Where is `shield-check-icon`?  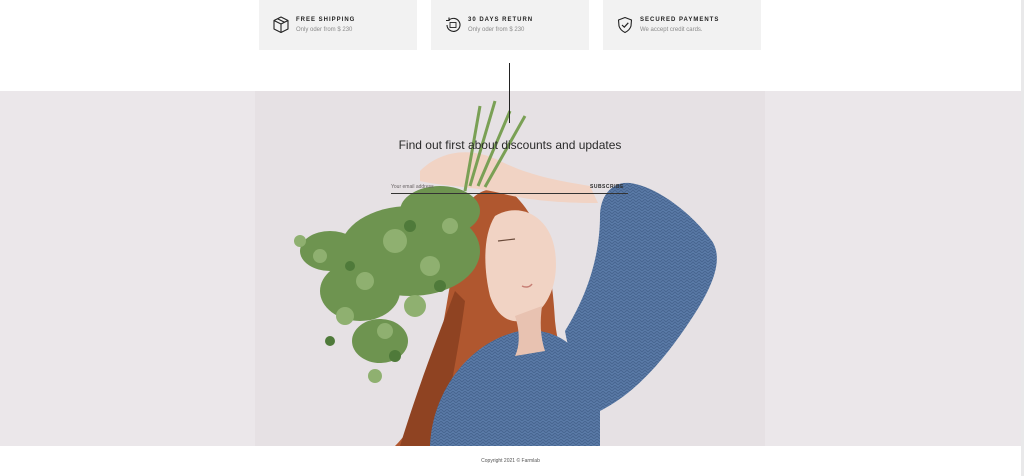 shield-check-icon is located at coordinates (625, 25).